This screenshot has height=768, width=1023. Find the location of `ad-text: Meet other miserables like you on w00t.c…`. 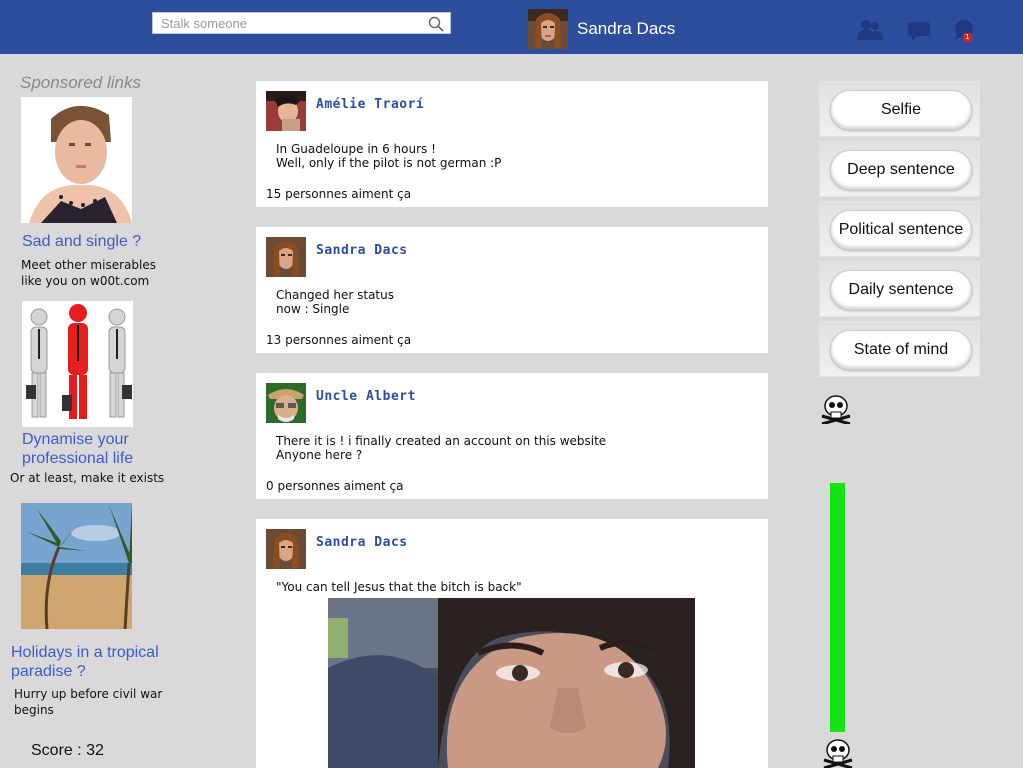

ad-text: Meet other miserables like you on w00t.c… is located at coordinates (88, 273).